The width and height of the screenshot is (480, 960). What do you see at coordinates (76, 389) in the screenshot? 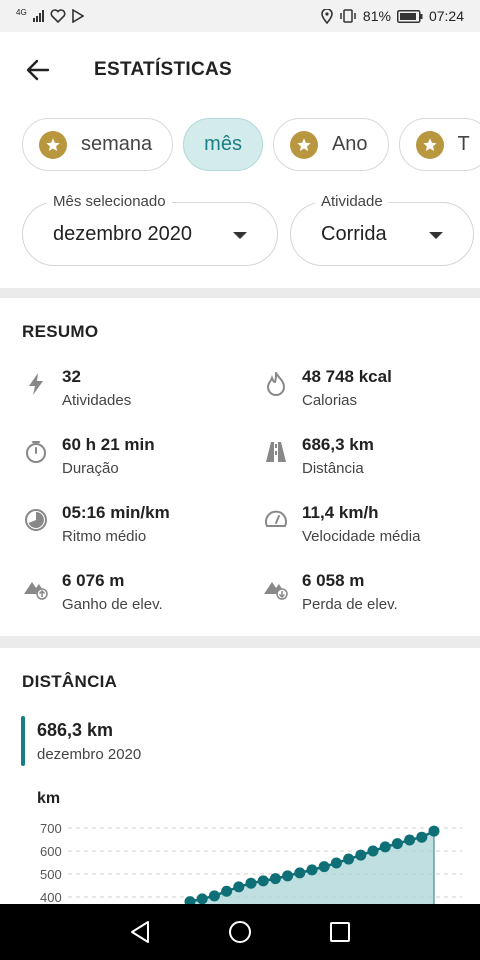
I see `stat-activities: 32 Atividades` at bounding box center [76, 389].